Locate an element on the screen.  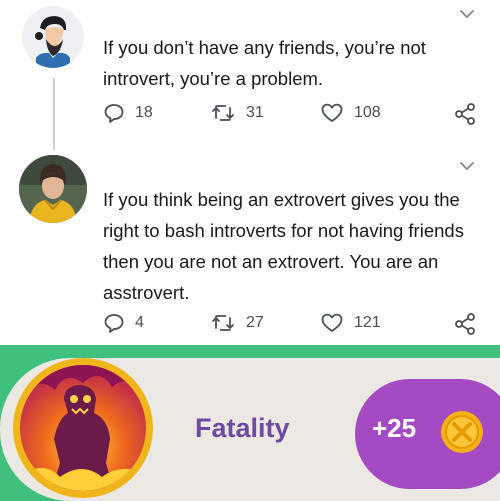
reply-button: 4 is located at coordinates (123, 323).